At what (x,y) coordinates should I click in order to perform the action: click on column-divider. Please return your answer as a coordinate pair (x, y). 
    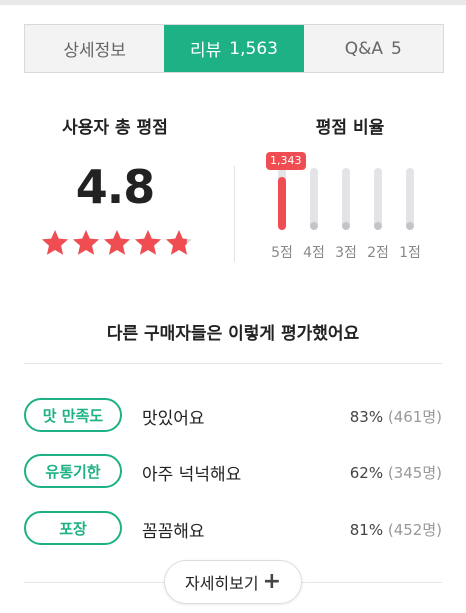
    Looking at the image, I should click on (234, 214).